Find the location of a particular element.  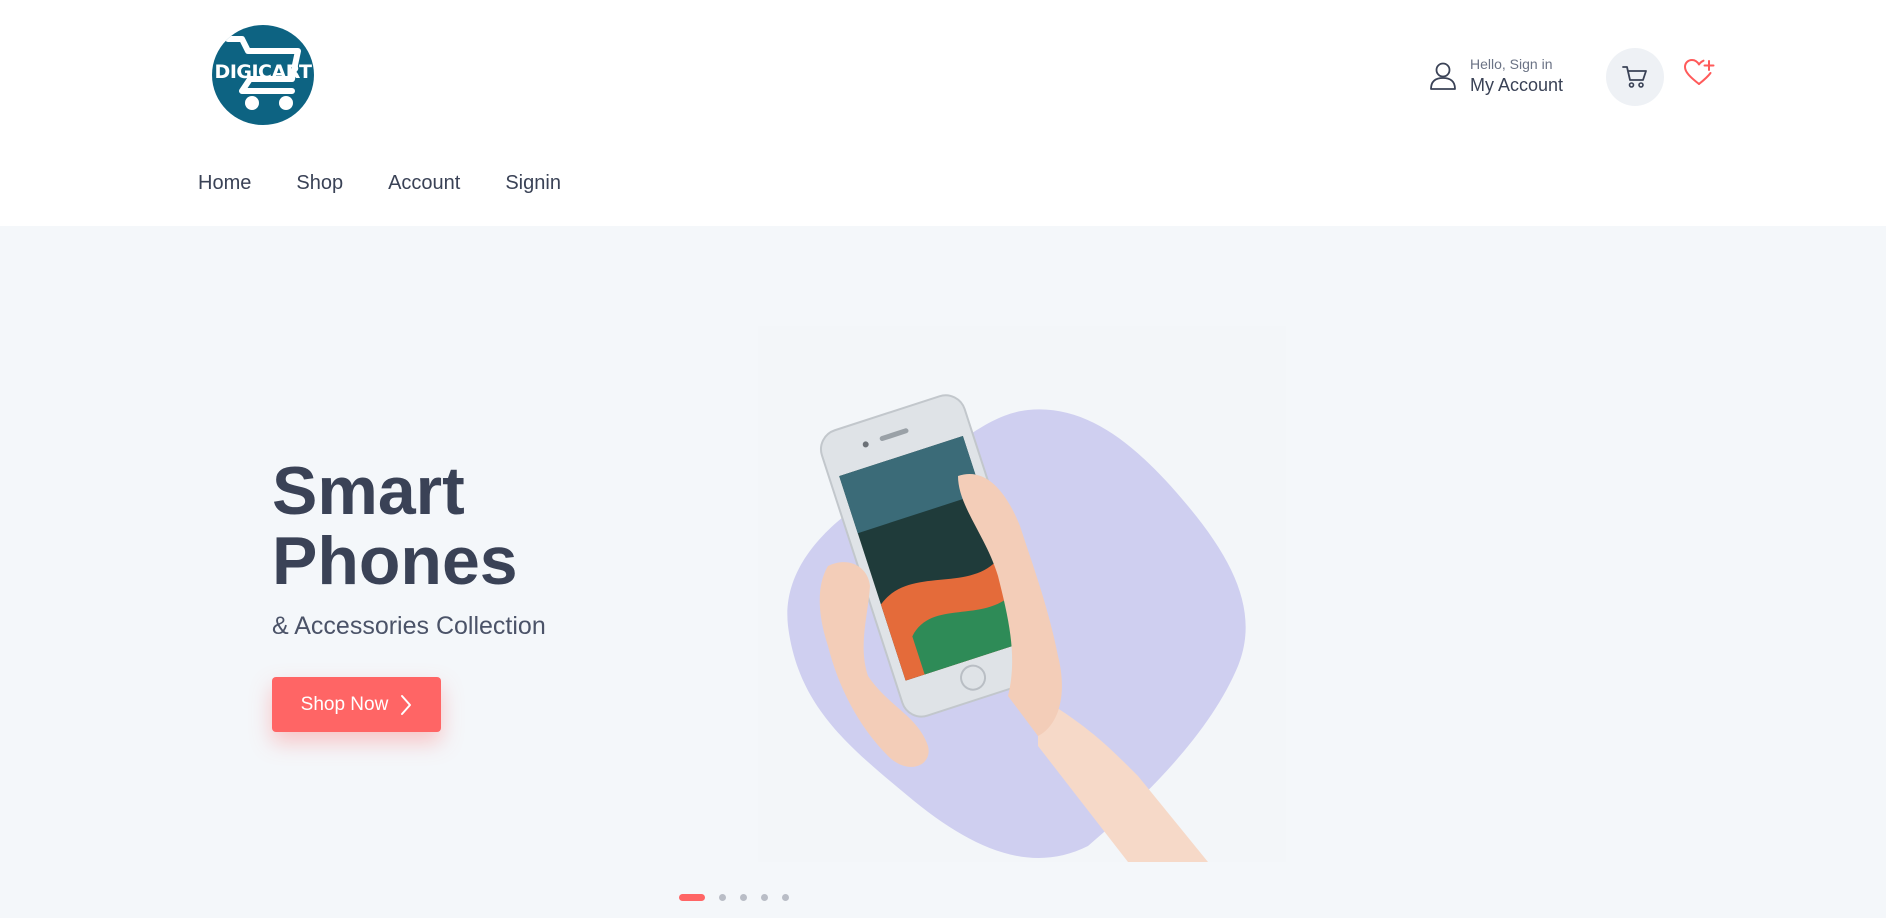

account-text: Hello, Sign in My Account is located at coordinates (1516, 76).